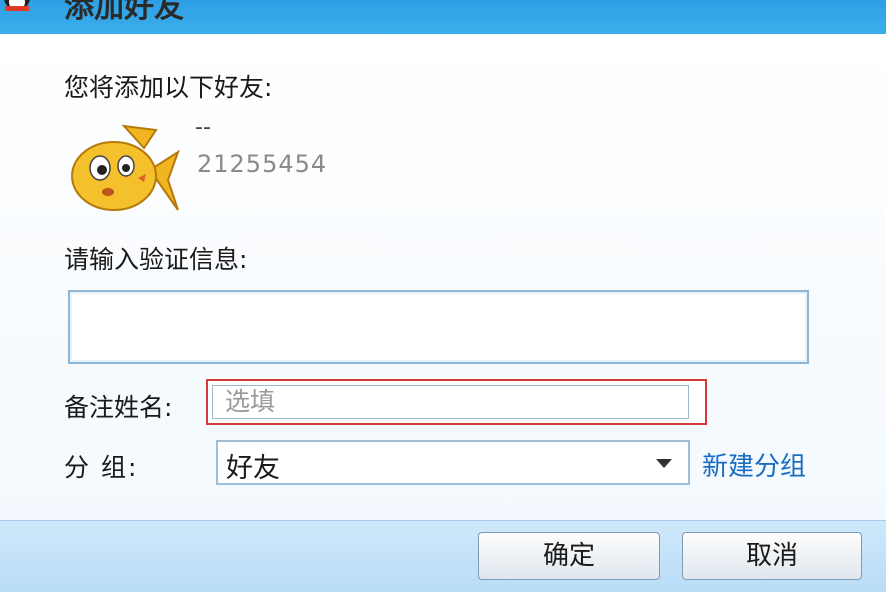 The height and width of the screenshot is (592, 886). Describe the element at coordinates (156, 259) in the screenshot. I see `verify-label: 请输入验证信息:` at that location.